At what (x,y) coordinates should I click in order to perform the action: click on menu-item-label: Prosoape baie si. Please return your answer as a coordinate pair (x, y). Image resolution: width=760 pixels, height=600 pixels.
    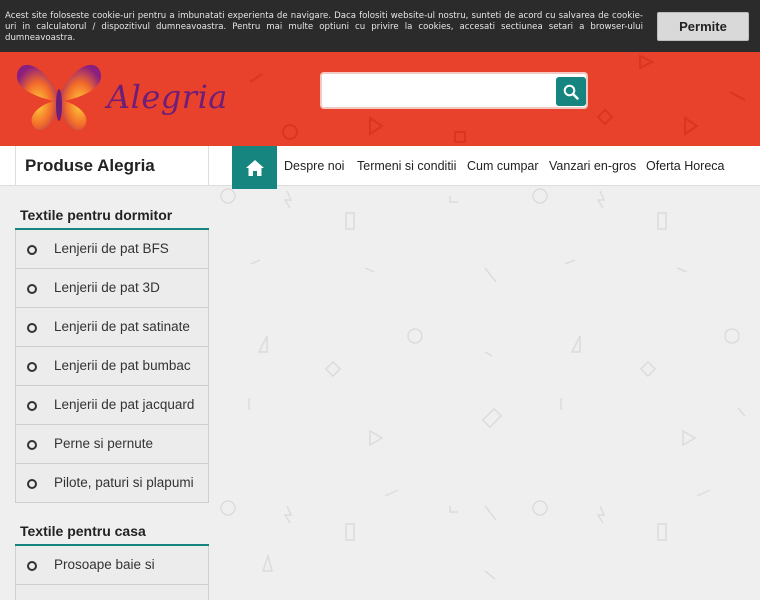
    Looking at the image, I should click on (104, 564).